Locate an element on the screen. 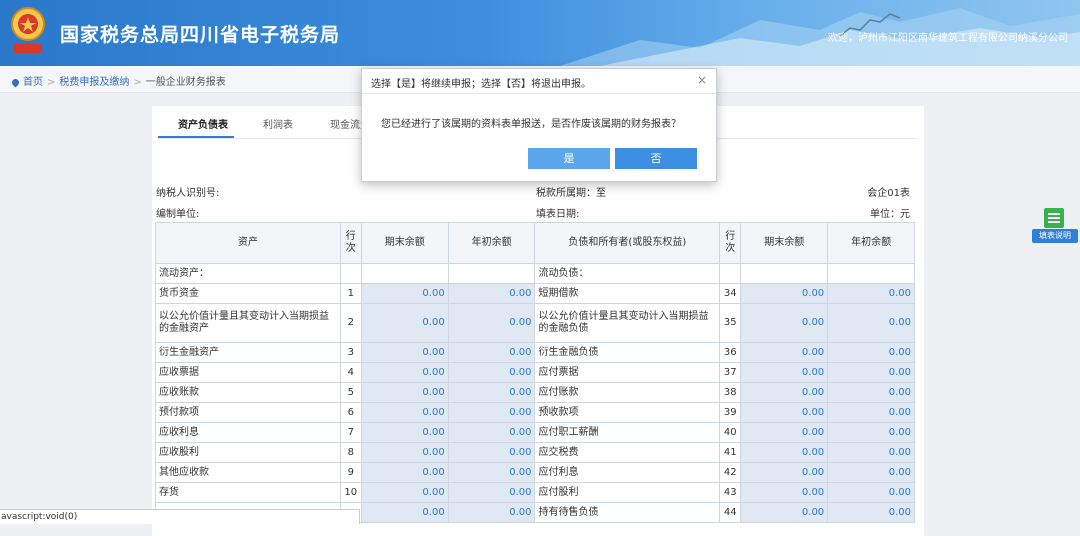  table-row: 应收股利 8 0.00 0.00 应交税费 41 0.00 0.00 is located at coordinates (535, 452).